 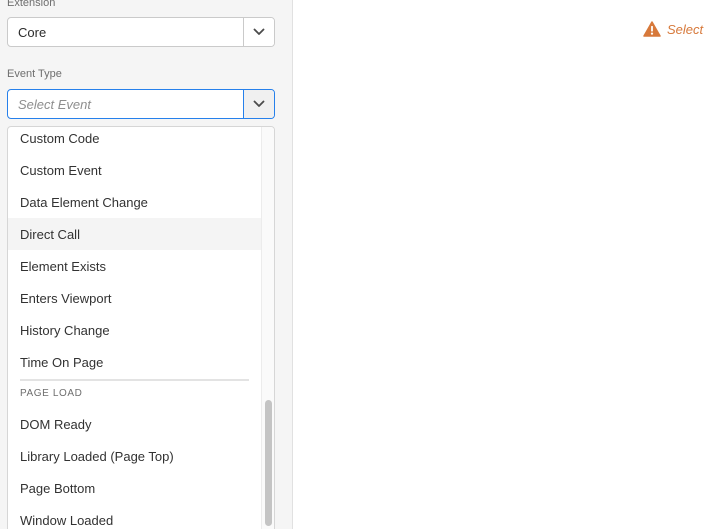 I want to click on event-type-dropdown-button, so click(x=258, y=104).